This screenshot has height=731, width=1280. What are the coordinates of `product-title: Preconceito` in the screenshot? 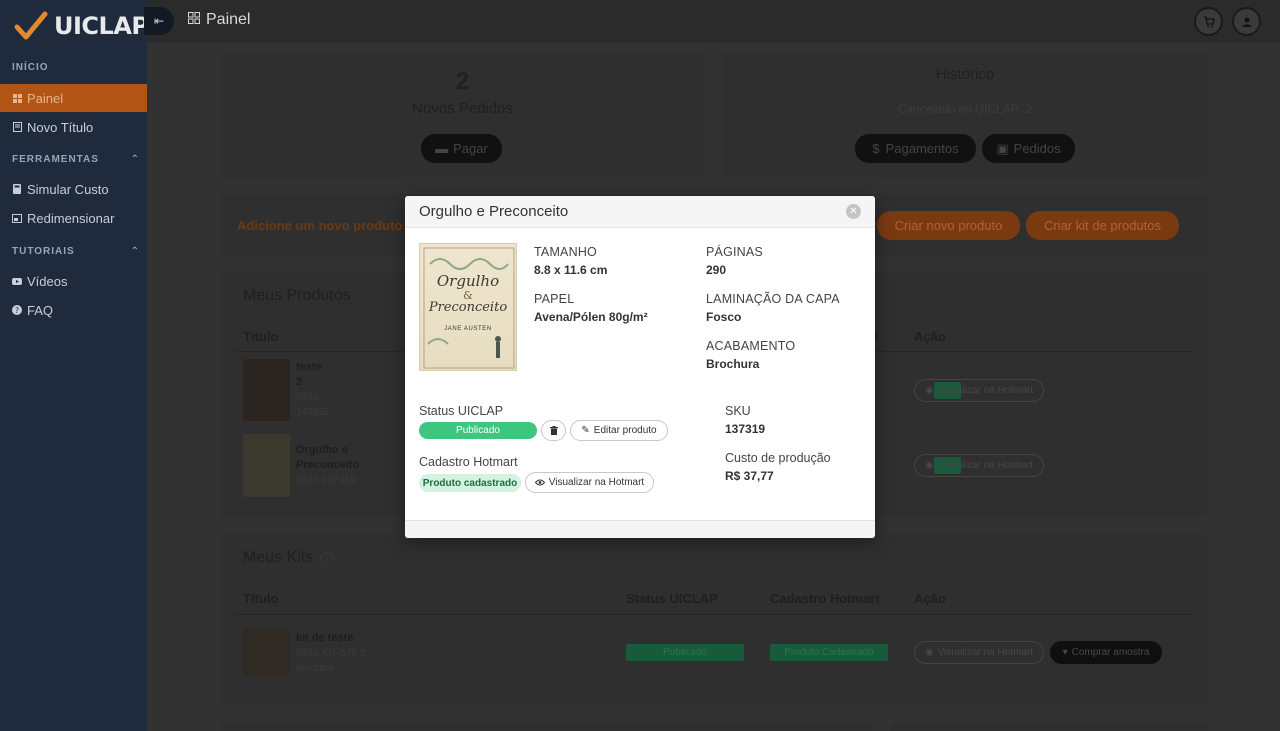 It's located at (327, 465).